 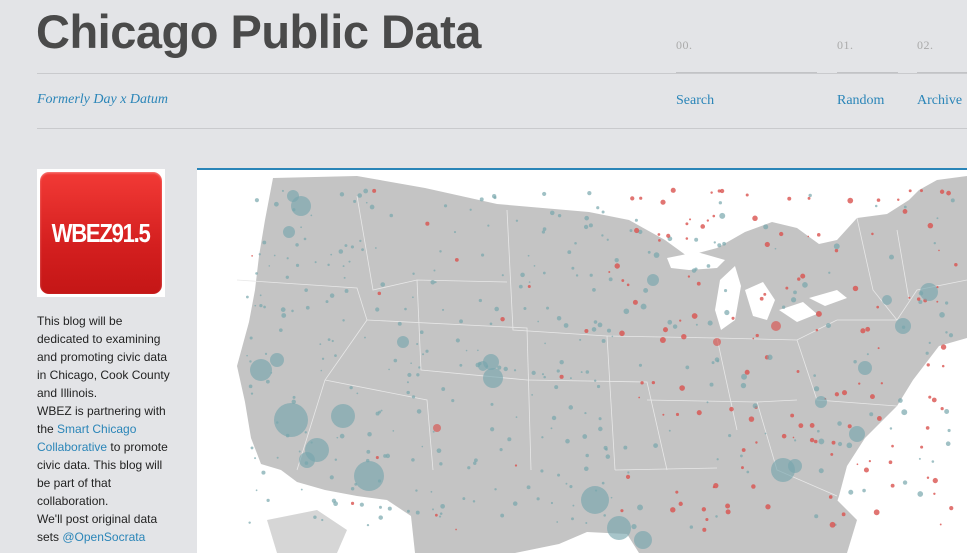 I want to click on nav-link-search: Search, so click(x=695, y=101).